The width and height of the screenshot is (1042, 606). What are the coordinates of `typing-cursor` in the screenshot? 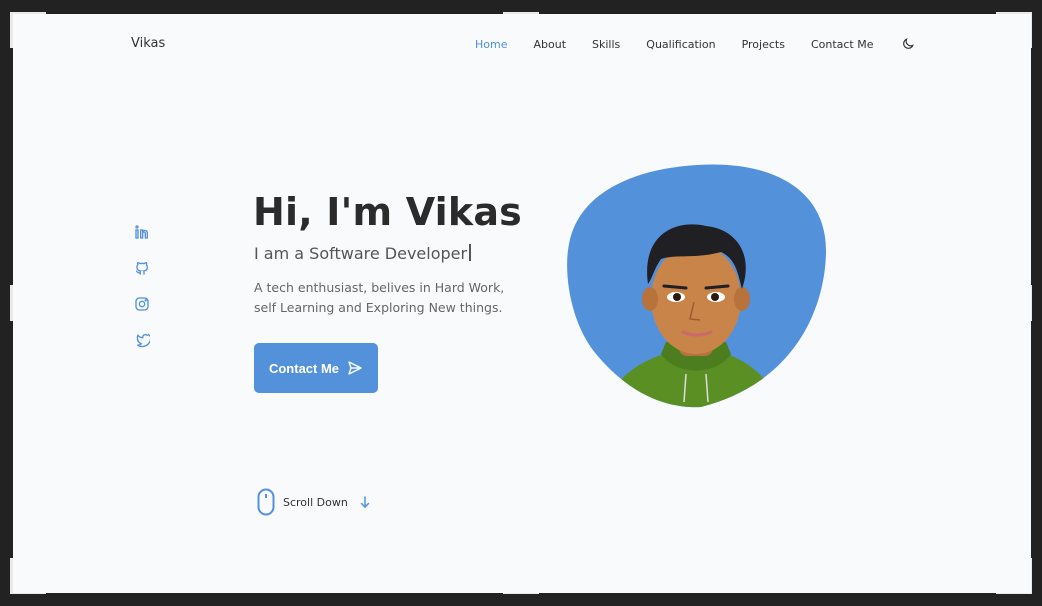 It's located at (470, 252).